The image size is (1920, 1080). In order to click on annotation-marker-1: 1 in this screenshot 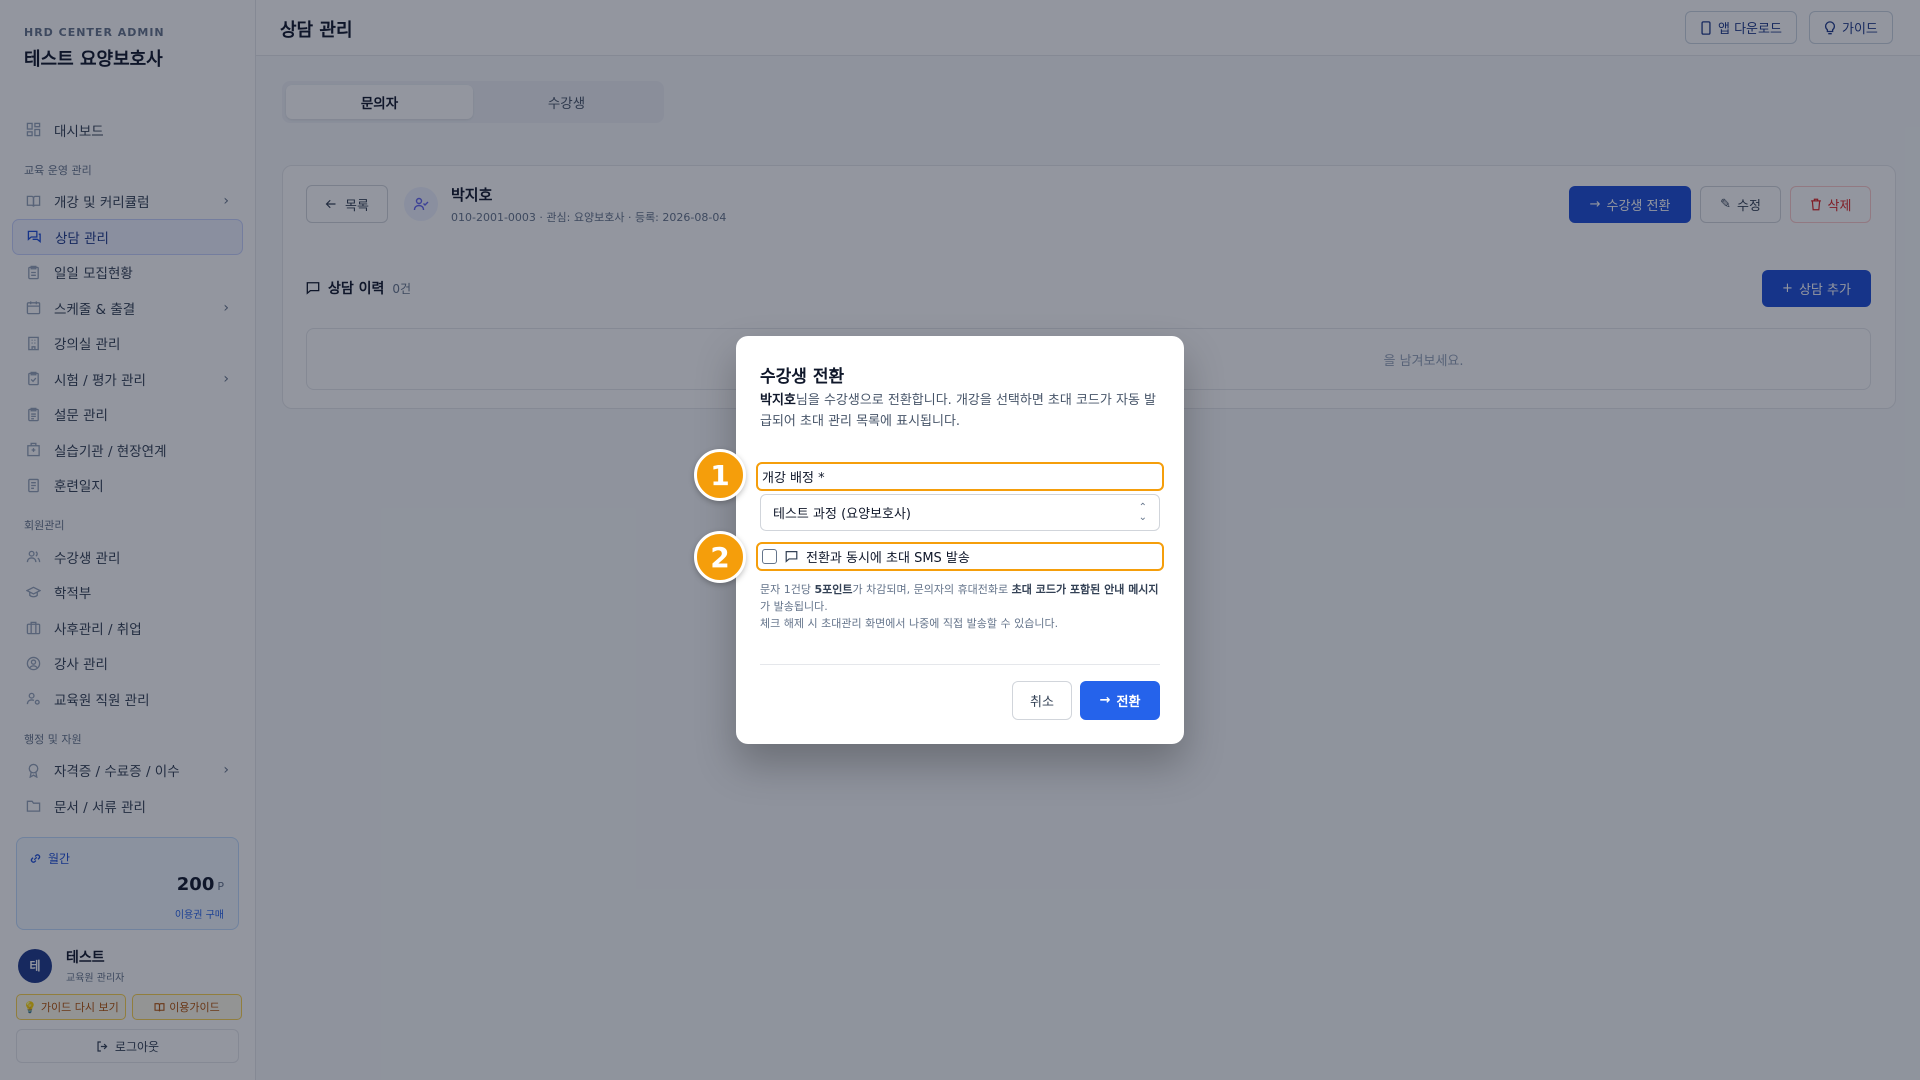, I will do `click(720, 475)`.